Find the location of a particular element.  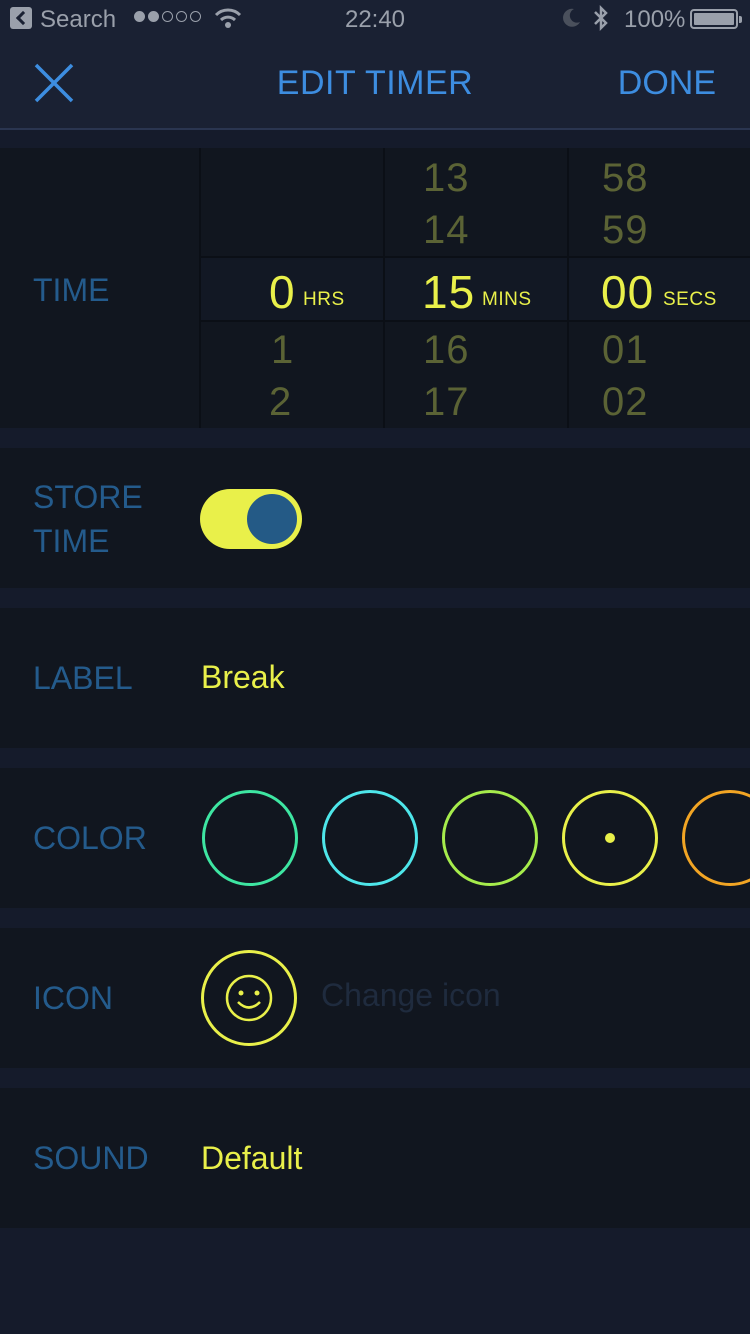

status-bar: Search 22:40 100% is located at coordinates (375, 20).